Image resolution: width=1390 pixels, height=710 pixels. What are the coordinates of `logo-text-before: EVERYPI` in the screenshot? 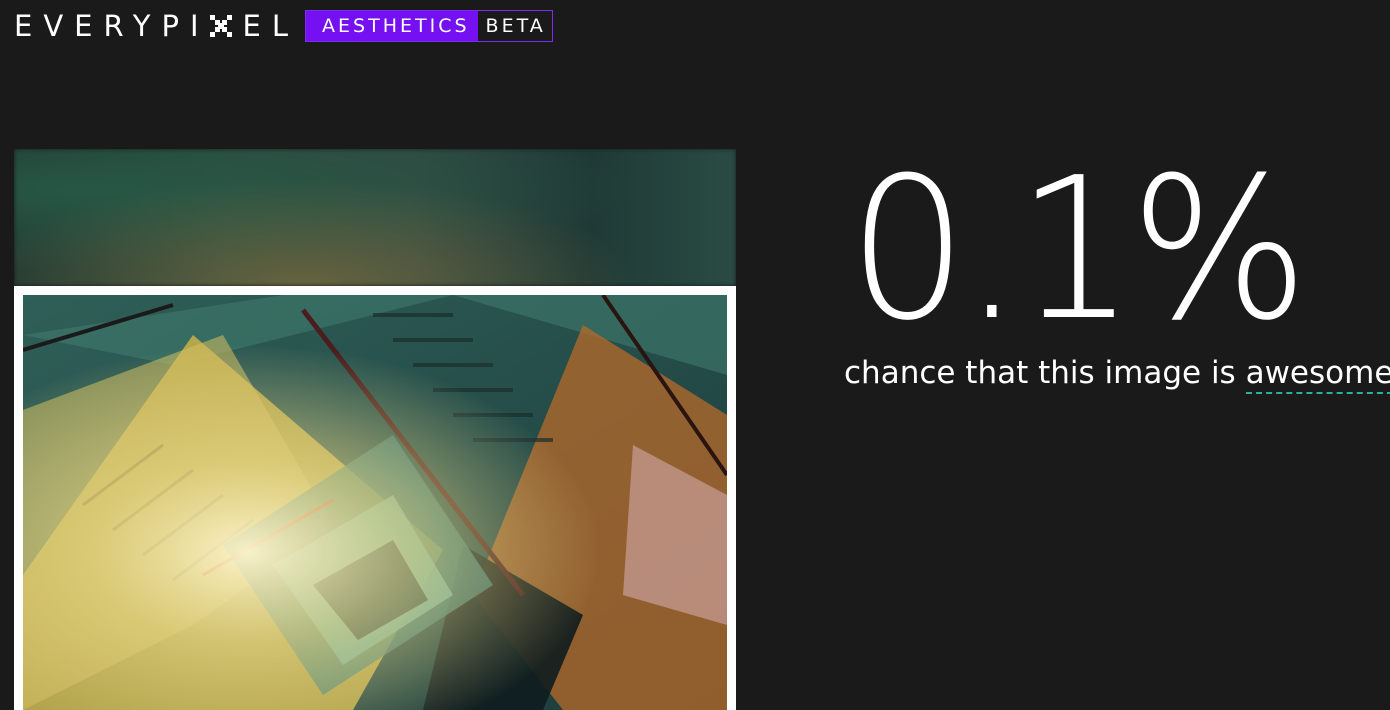 It's located at (112, 26).